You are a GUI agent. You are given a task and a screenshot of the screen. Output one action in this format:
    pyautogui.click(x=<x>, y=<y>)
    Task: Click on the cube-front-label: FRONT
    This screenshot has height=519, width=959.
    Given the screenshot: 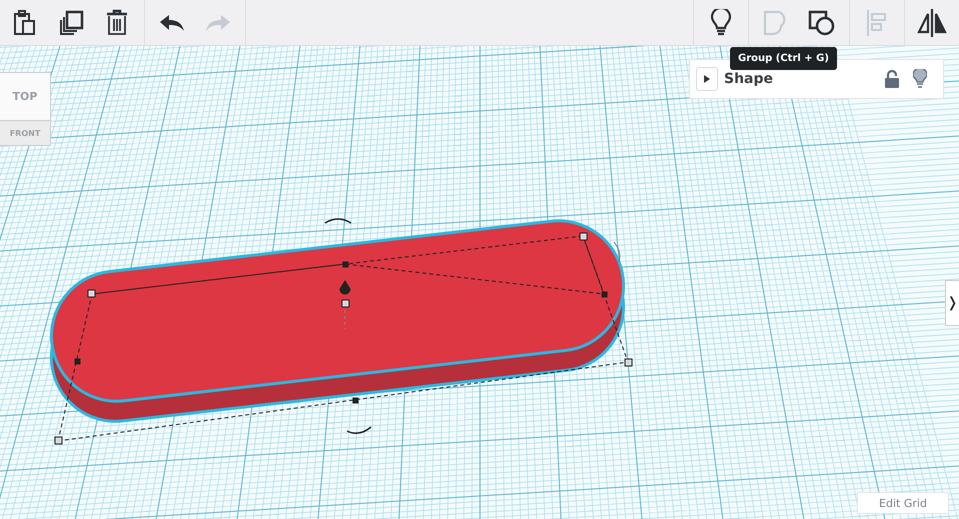 What is the action you would take?
    pyautogui.click(x=25, y=133)
    